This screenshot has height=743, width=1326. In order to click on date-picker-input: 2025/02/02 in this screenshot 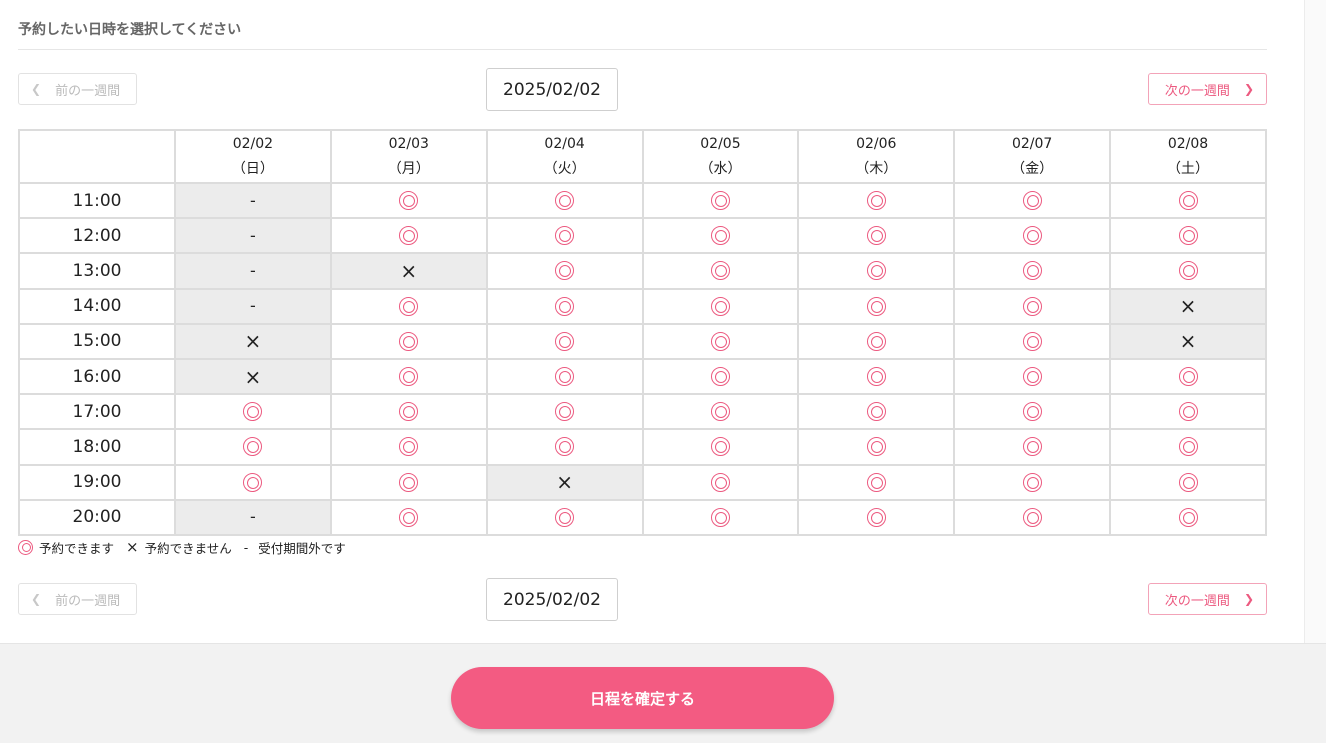, I will do `click(552, 89)`.